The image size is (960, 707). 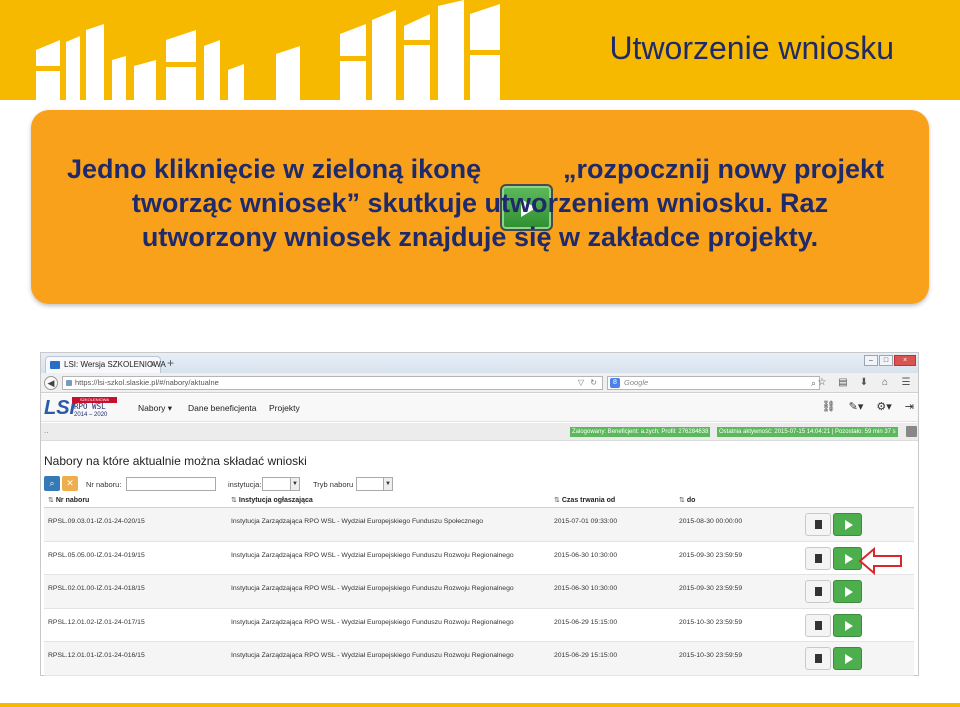 I want to click on hierarchy-icon: ⛓, so click(x=829, y=407).